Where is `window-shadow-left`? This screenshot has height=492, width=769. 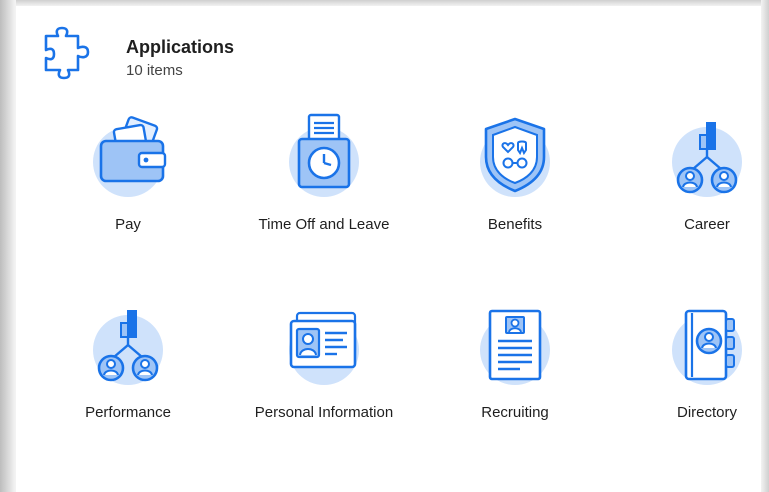
window-shadow-left is located at coordinates (8, 246).